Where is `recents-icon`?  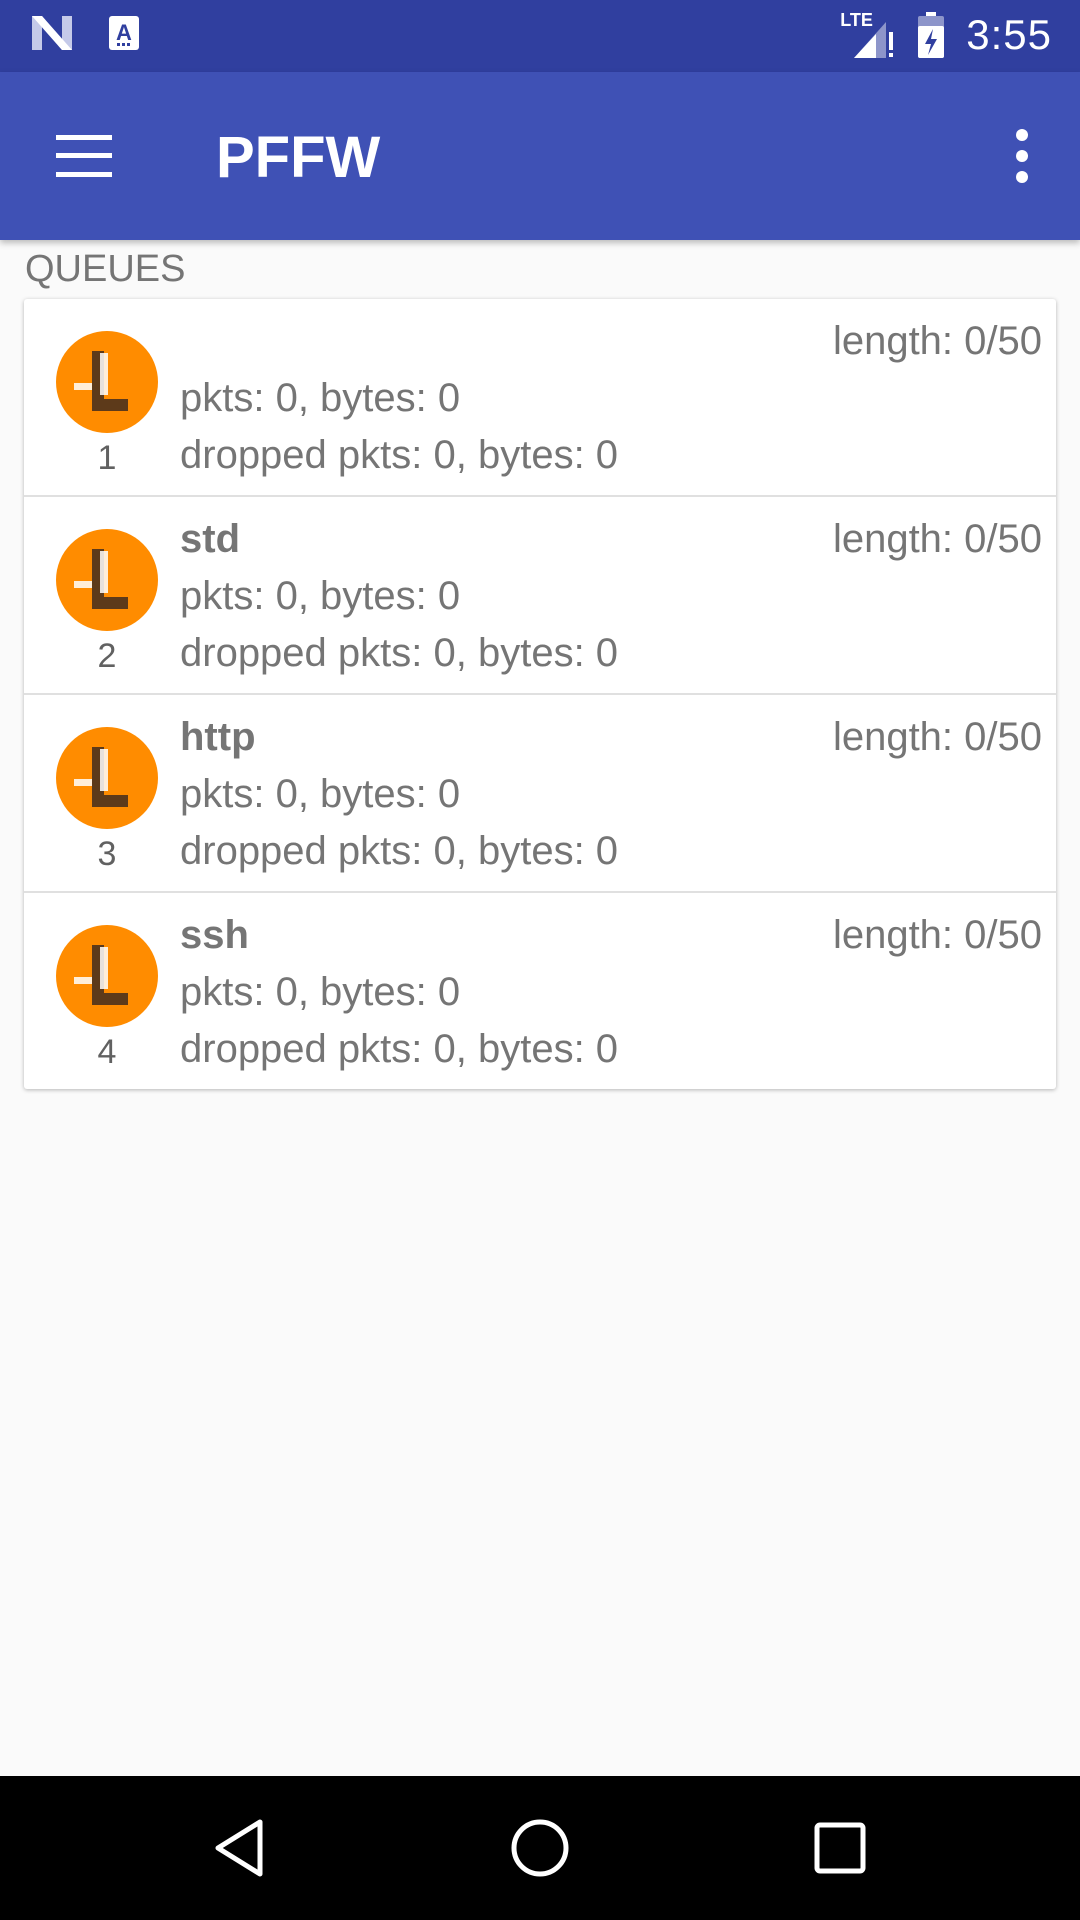 recents-icon is located at coordinates (840, 1848).